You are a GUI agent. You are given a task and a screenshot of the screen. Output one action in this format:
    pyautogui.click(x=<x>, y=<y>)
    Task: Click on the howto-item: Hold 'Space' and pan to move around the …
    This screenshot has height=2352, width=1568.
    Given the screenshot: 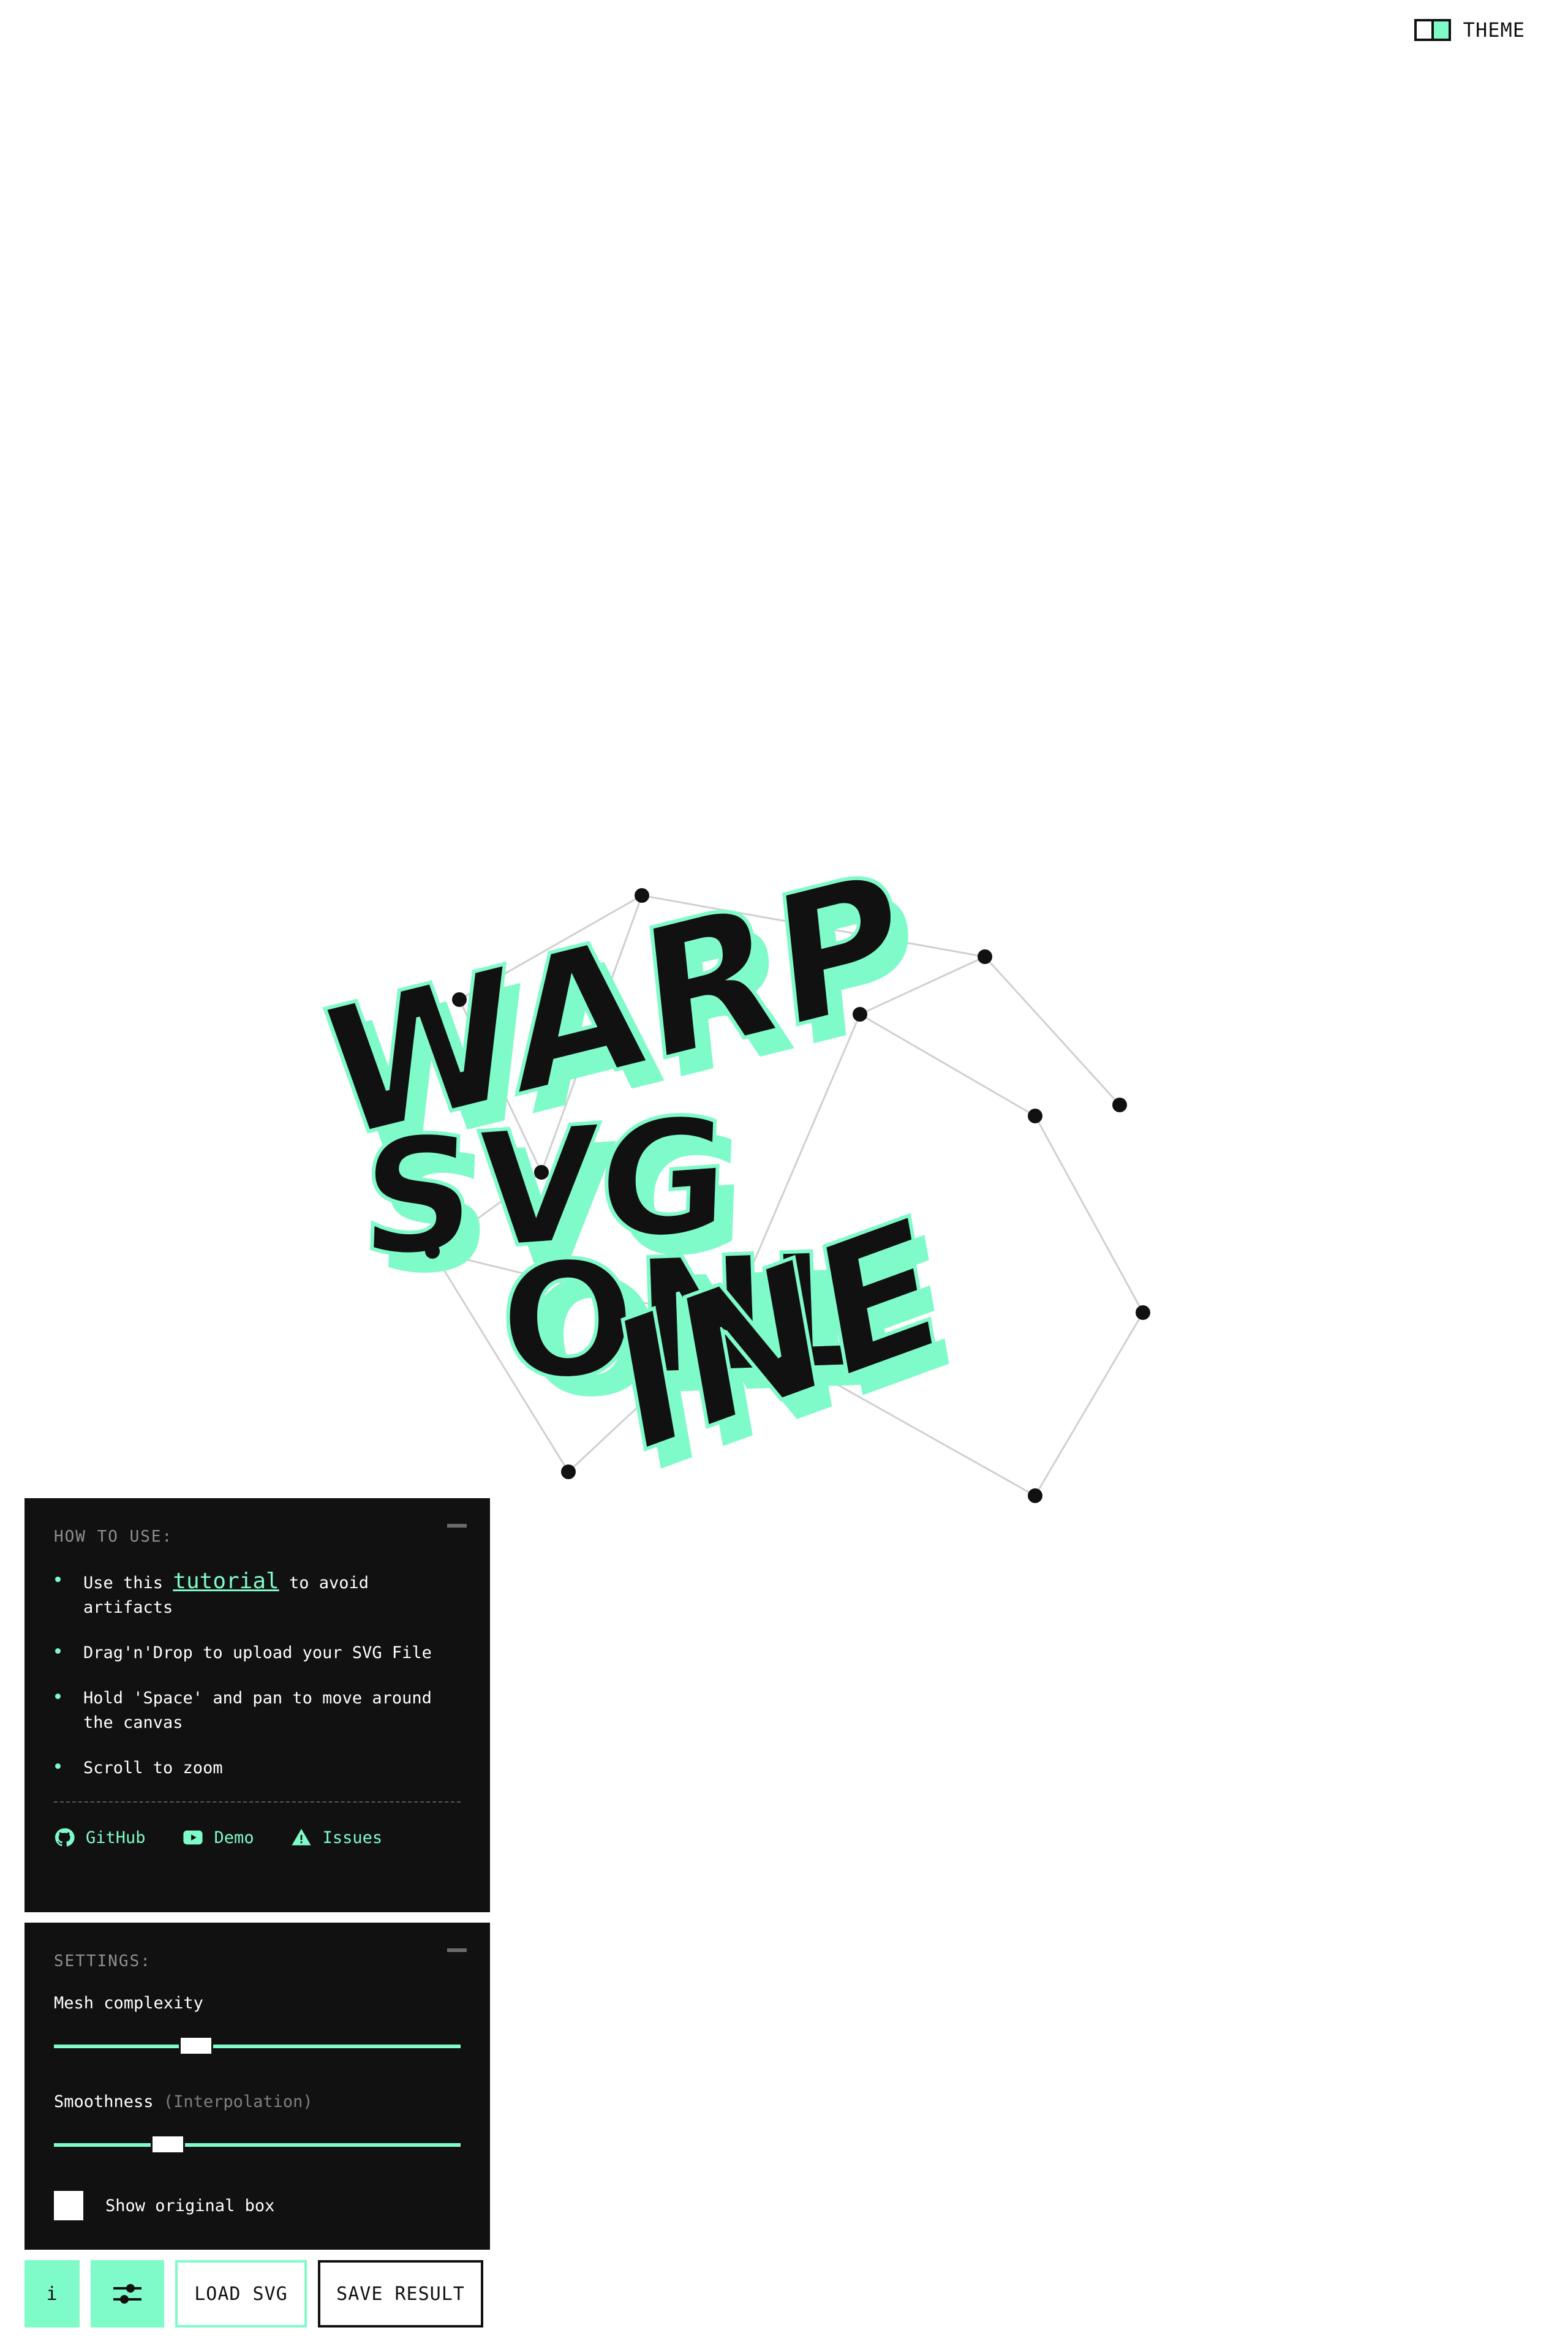 What is the action you would take?
    pyautogui.click(x=258, y=1710)
    